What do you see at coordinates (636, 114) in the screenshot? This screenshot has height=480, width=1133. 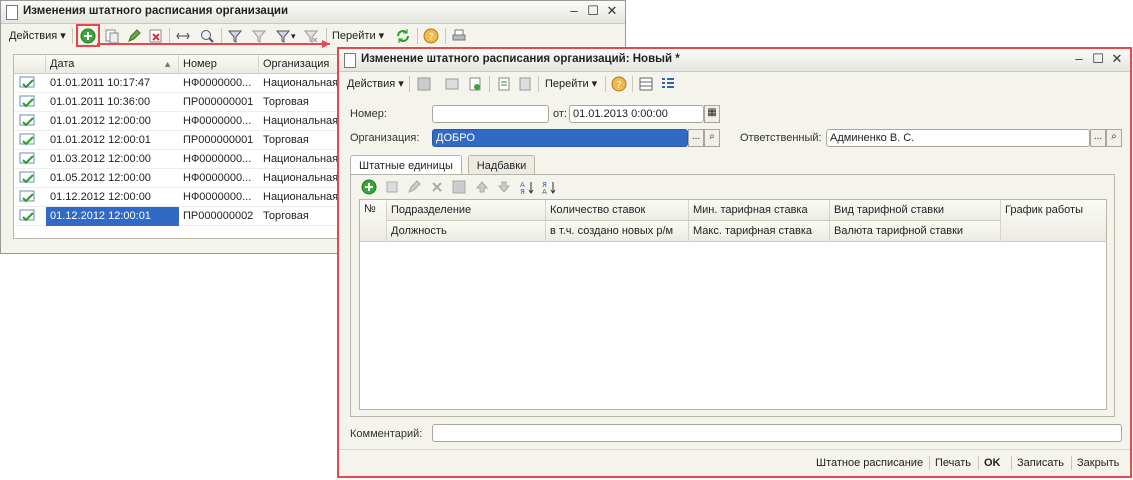 I see `date-field: 01.01.2013 0:00:00` at bounding box center [636, 114].